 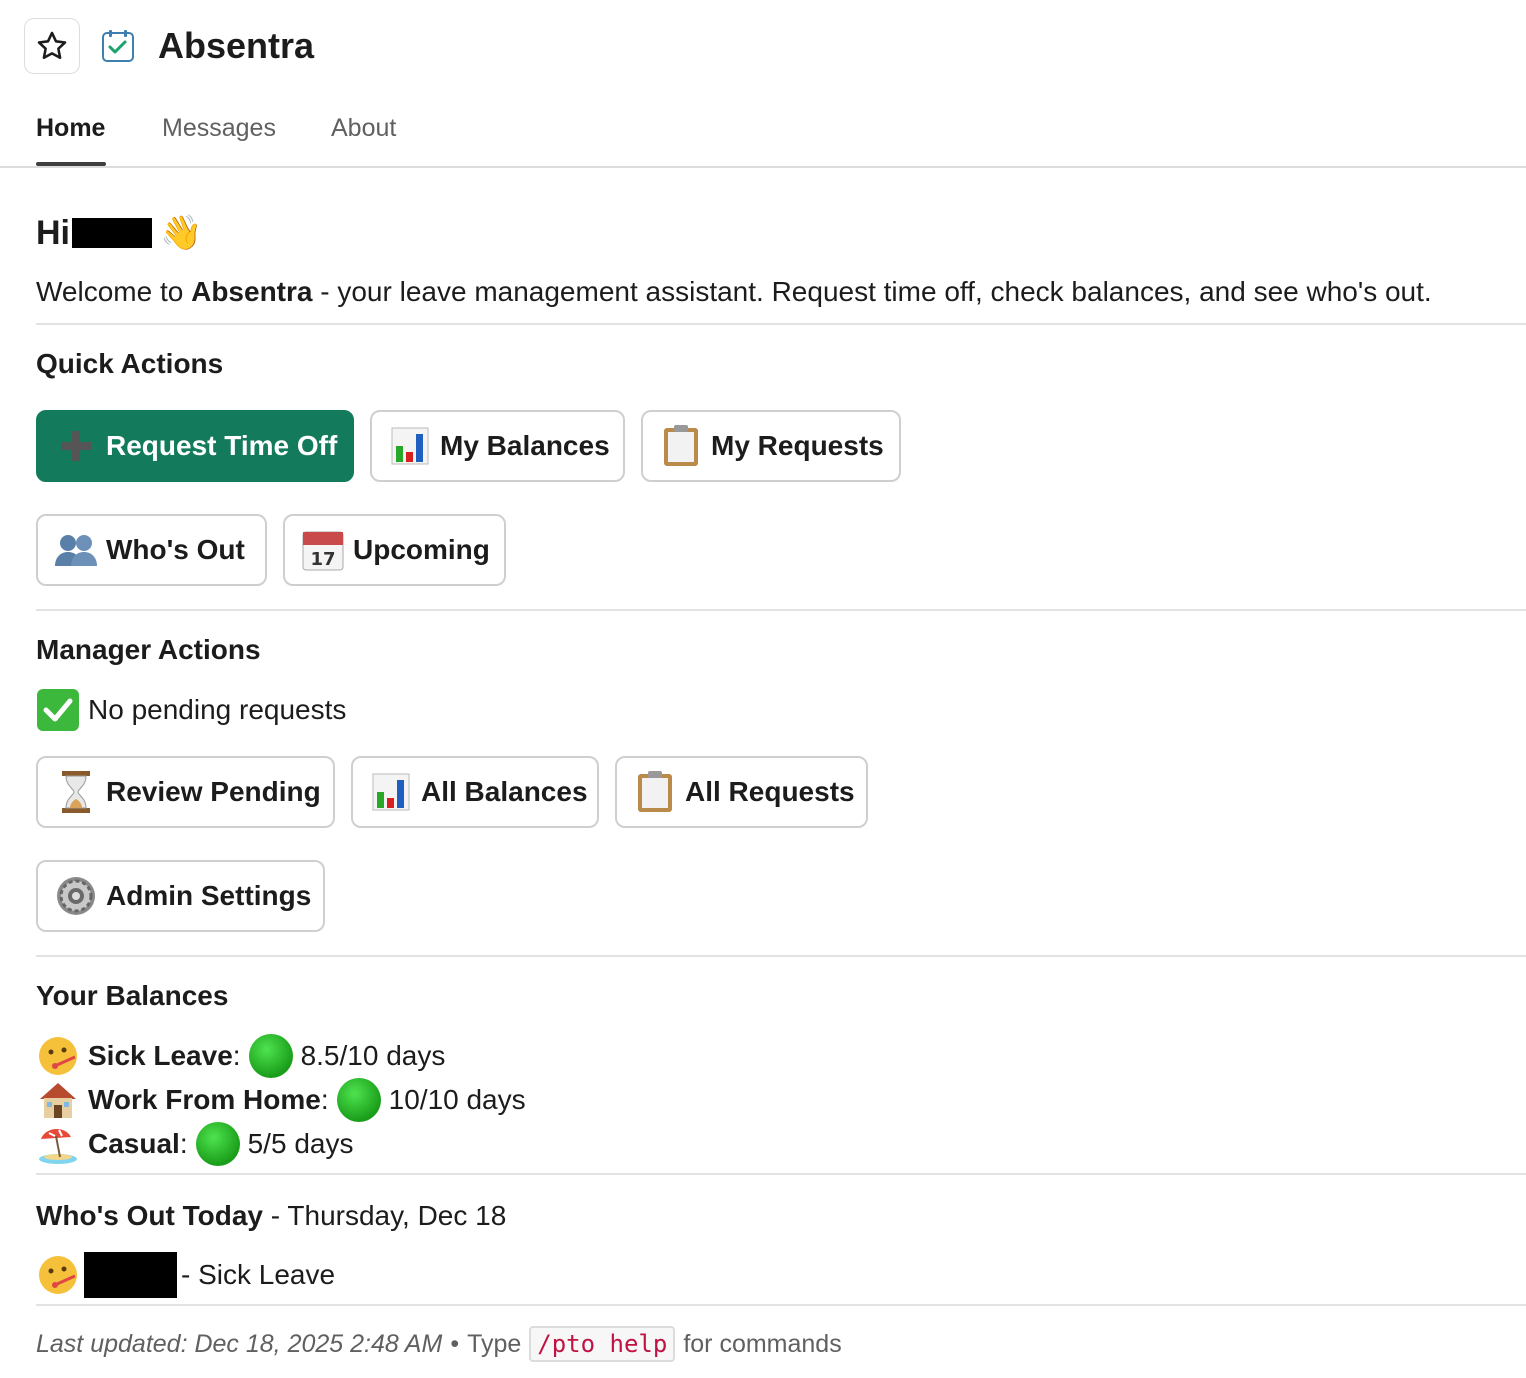 I want to click on tab-about: About, so click(x=363, y=128).